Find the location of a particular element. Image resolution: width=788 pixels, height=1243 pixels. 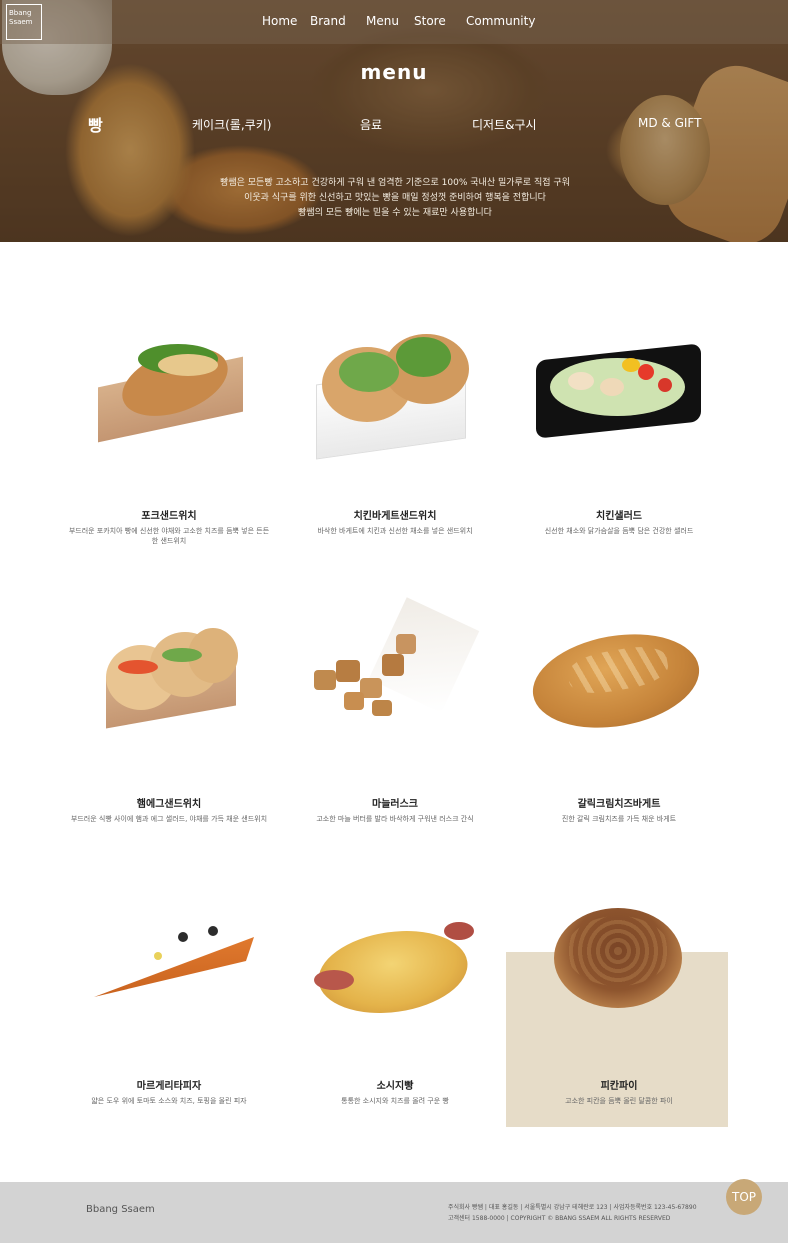

product-card: 갈릭크림치즈바게트 진한 갈릭 크림치즈를 가득 채운 바게트 is located at coordinates (619, 711).